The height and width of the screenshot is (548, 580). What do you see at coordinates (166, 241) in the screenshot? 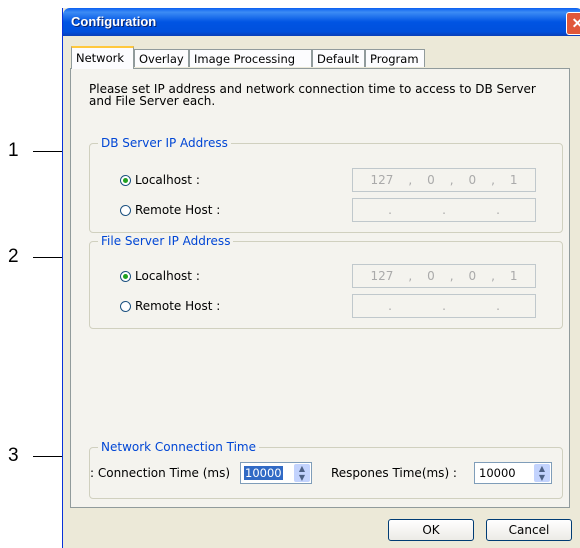
I see `file-server-group-title: File Server IP Address` at bounding box center [166, 241].